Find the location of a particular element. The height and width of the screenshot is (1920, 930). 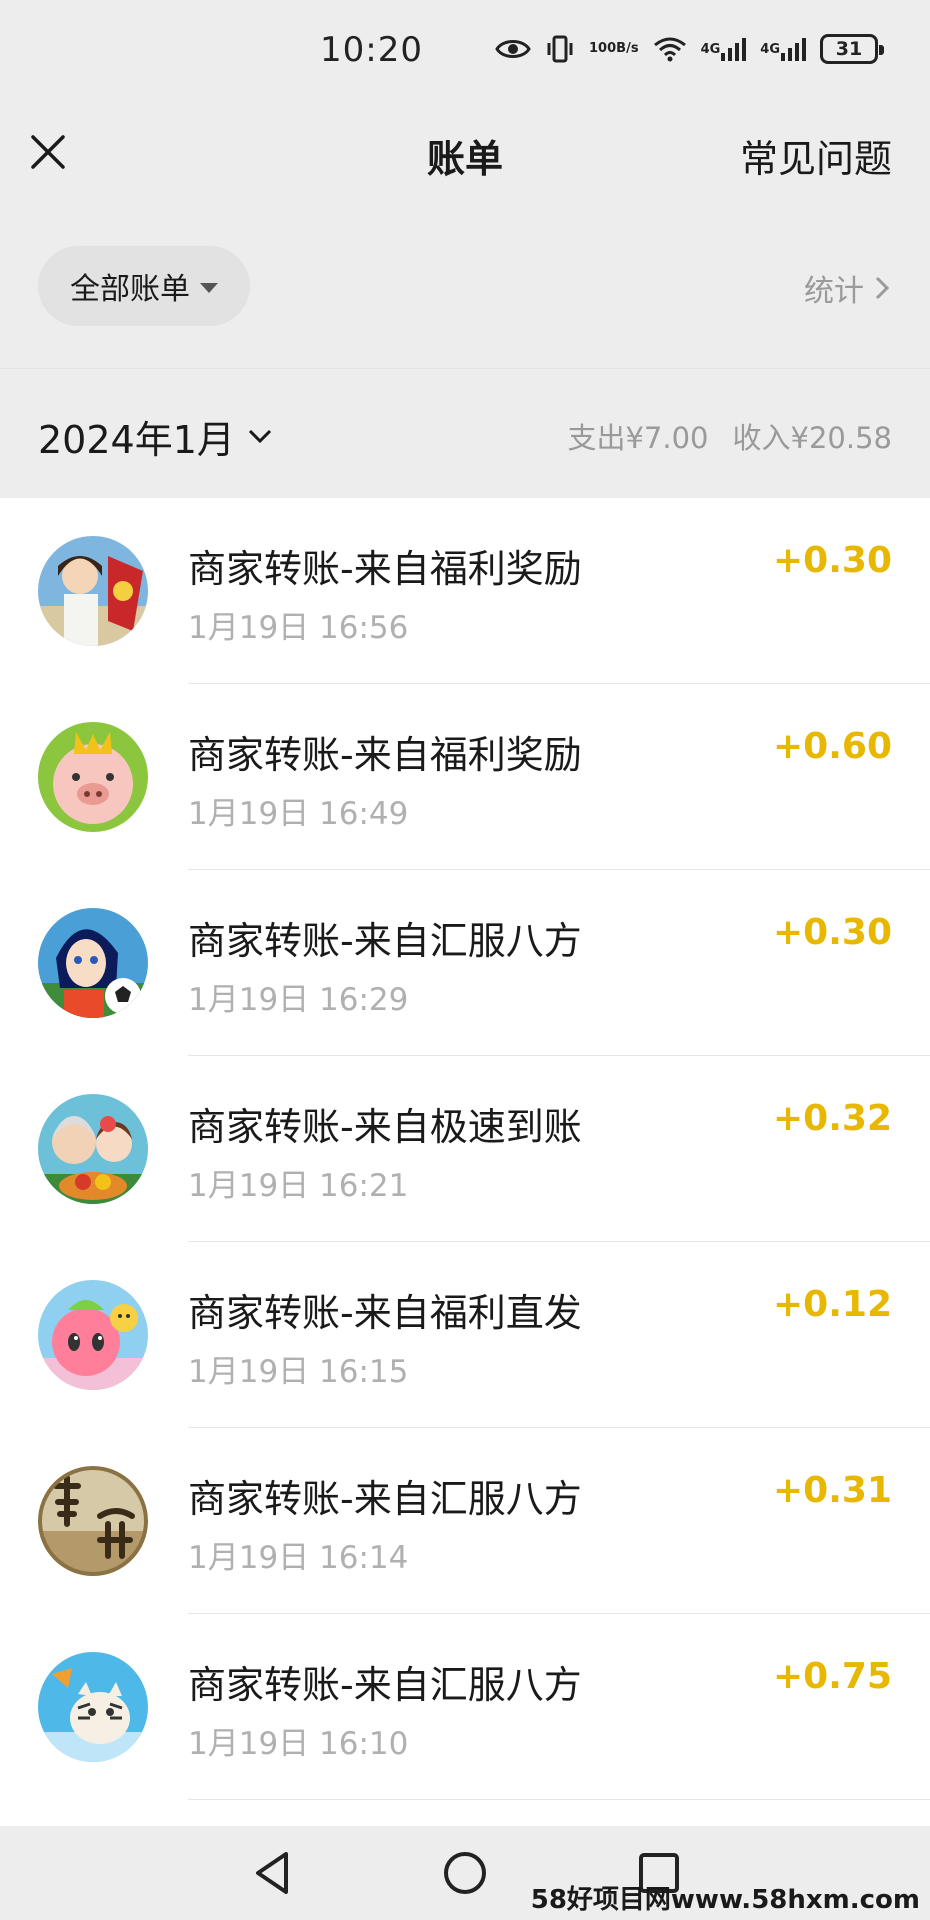

filter-label: 全部账单 is located at coordinates (130, 289).